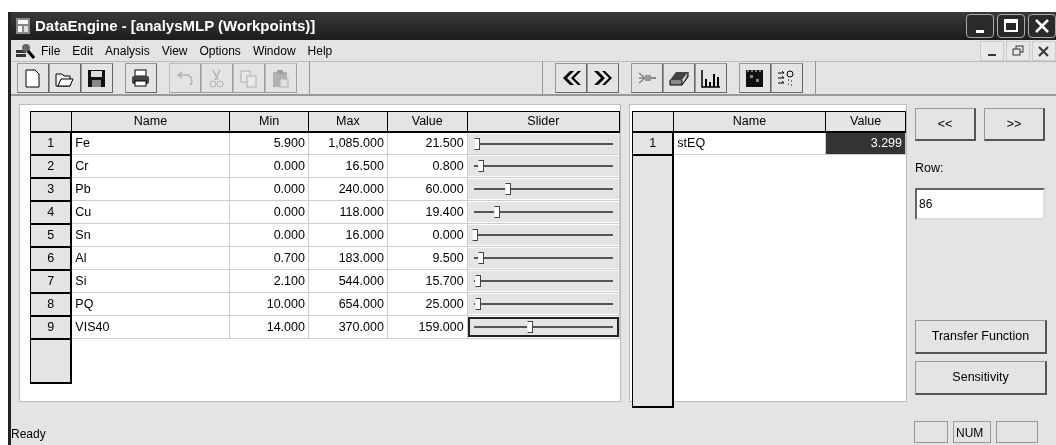 This screenshot has width=1056, height=445. Describe the element at coordinates (51, 50) in the screenshot. I see `menu-item: File` at that location.